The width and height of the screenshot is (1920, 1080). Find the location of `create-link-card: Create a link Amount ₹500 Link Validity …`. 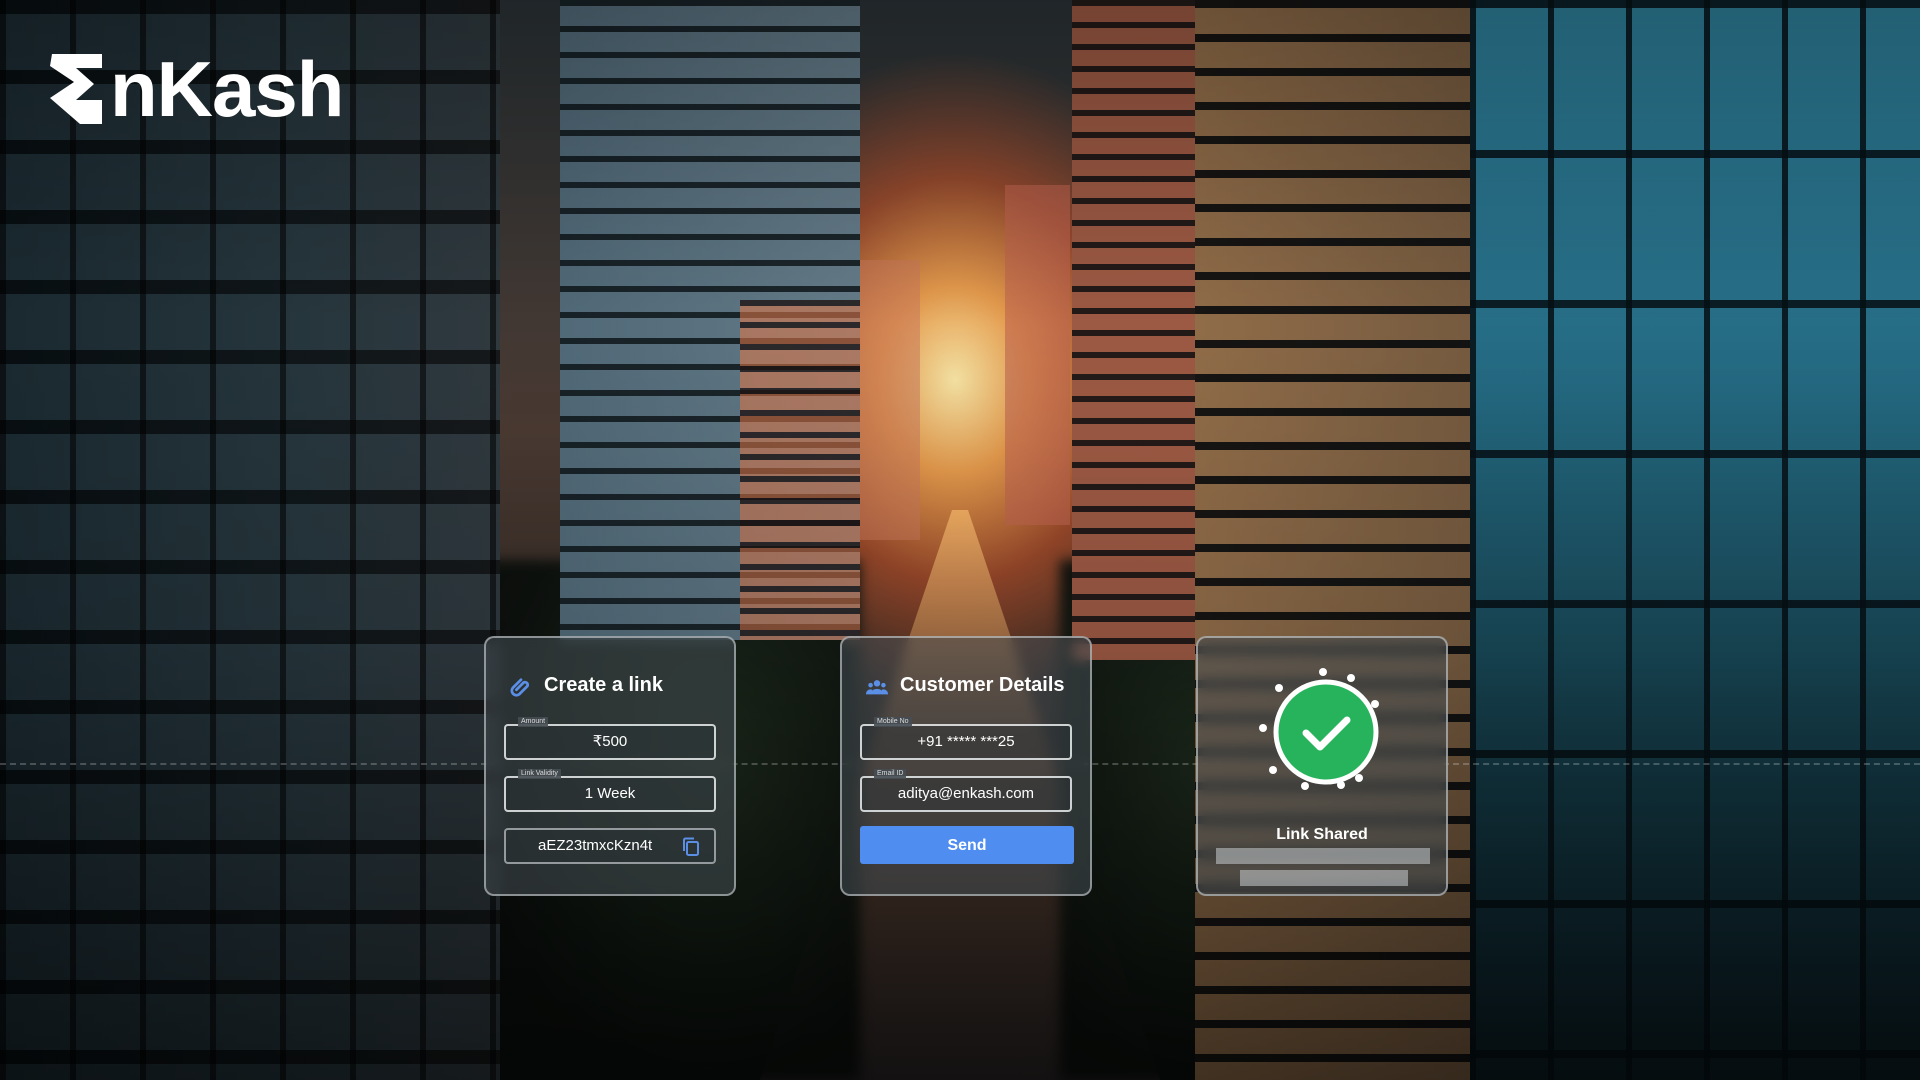

create-link-card: Create a link Amount ₹500 Link Validity … is located at coordinates (610, 766).